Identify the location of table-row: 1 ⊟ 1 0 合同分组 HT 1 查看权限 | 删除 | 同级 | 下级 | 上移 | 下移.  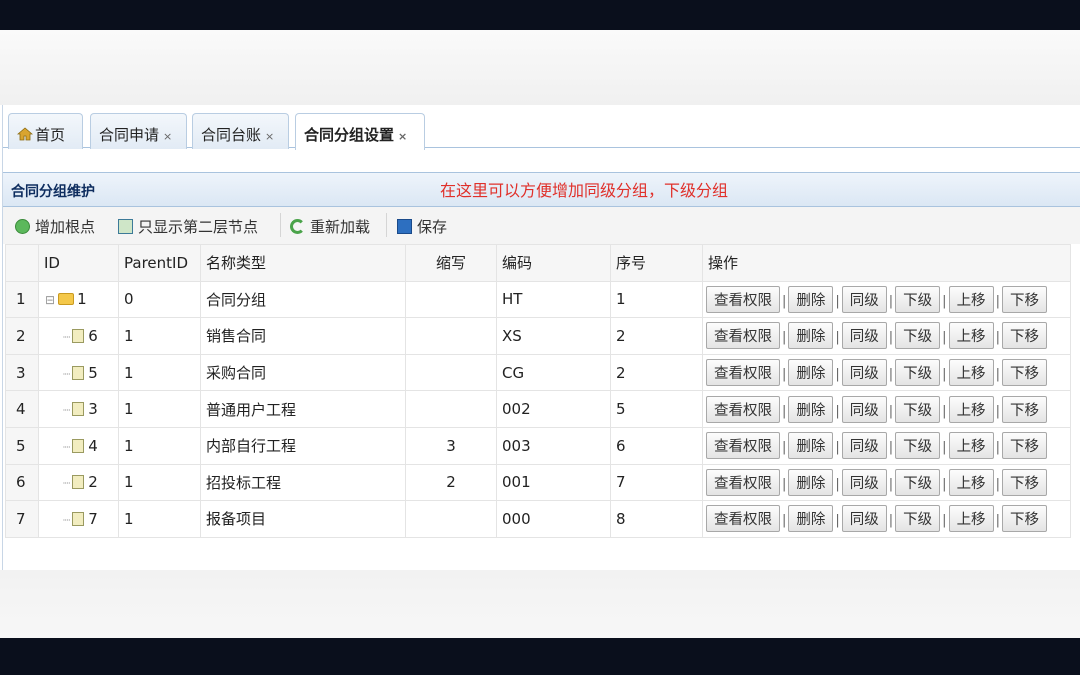
(538, 299).